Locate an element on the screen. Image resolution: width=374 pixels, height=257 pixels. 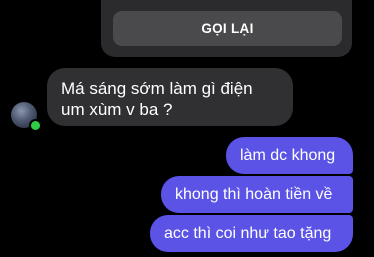
outgoing-message-bubble: khong thì hoàn tiền về is located at coordinates (257, 194).